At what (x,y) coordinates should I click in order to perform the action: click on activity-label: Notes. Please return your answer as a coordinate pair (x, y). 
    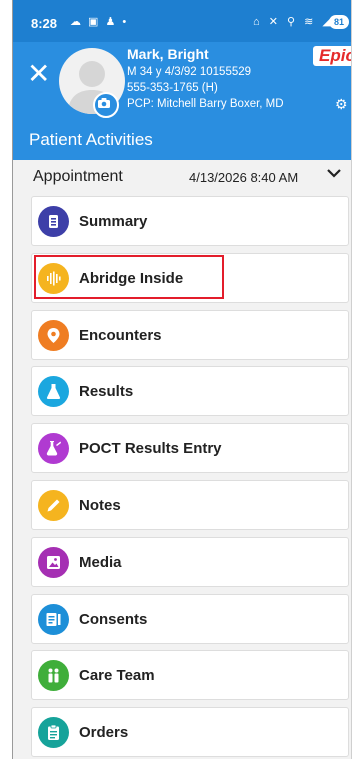
    Looking at the image, I should click on (100, 505).